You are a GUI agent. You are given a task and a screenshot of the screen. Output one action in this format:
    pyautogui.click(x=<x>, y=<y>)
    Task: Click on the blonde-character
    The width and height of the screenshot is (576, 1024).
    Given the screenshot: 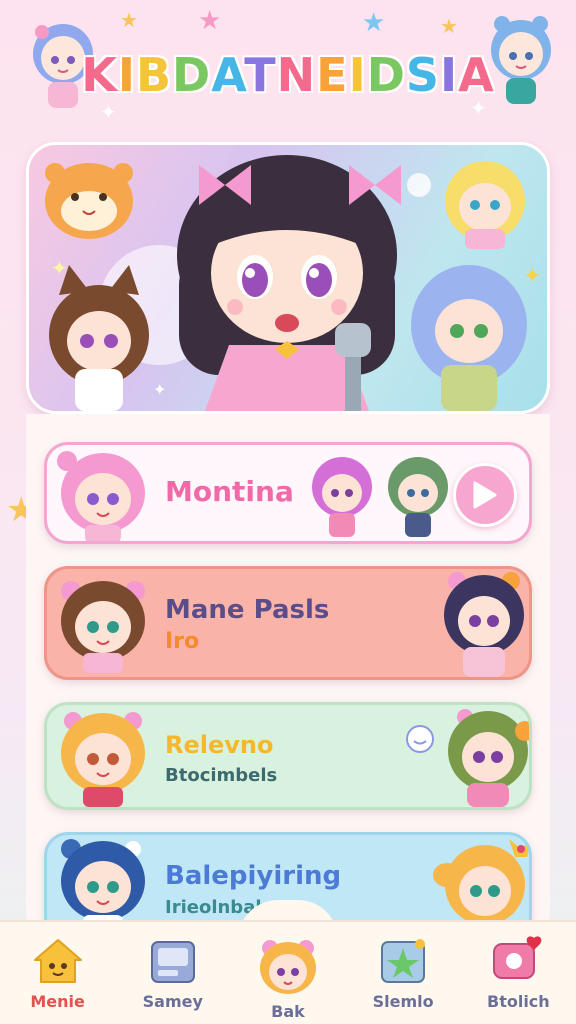 What is the action you would take?
    pyautogui.click(x=485, y=205)
    